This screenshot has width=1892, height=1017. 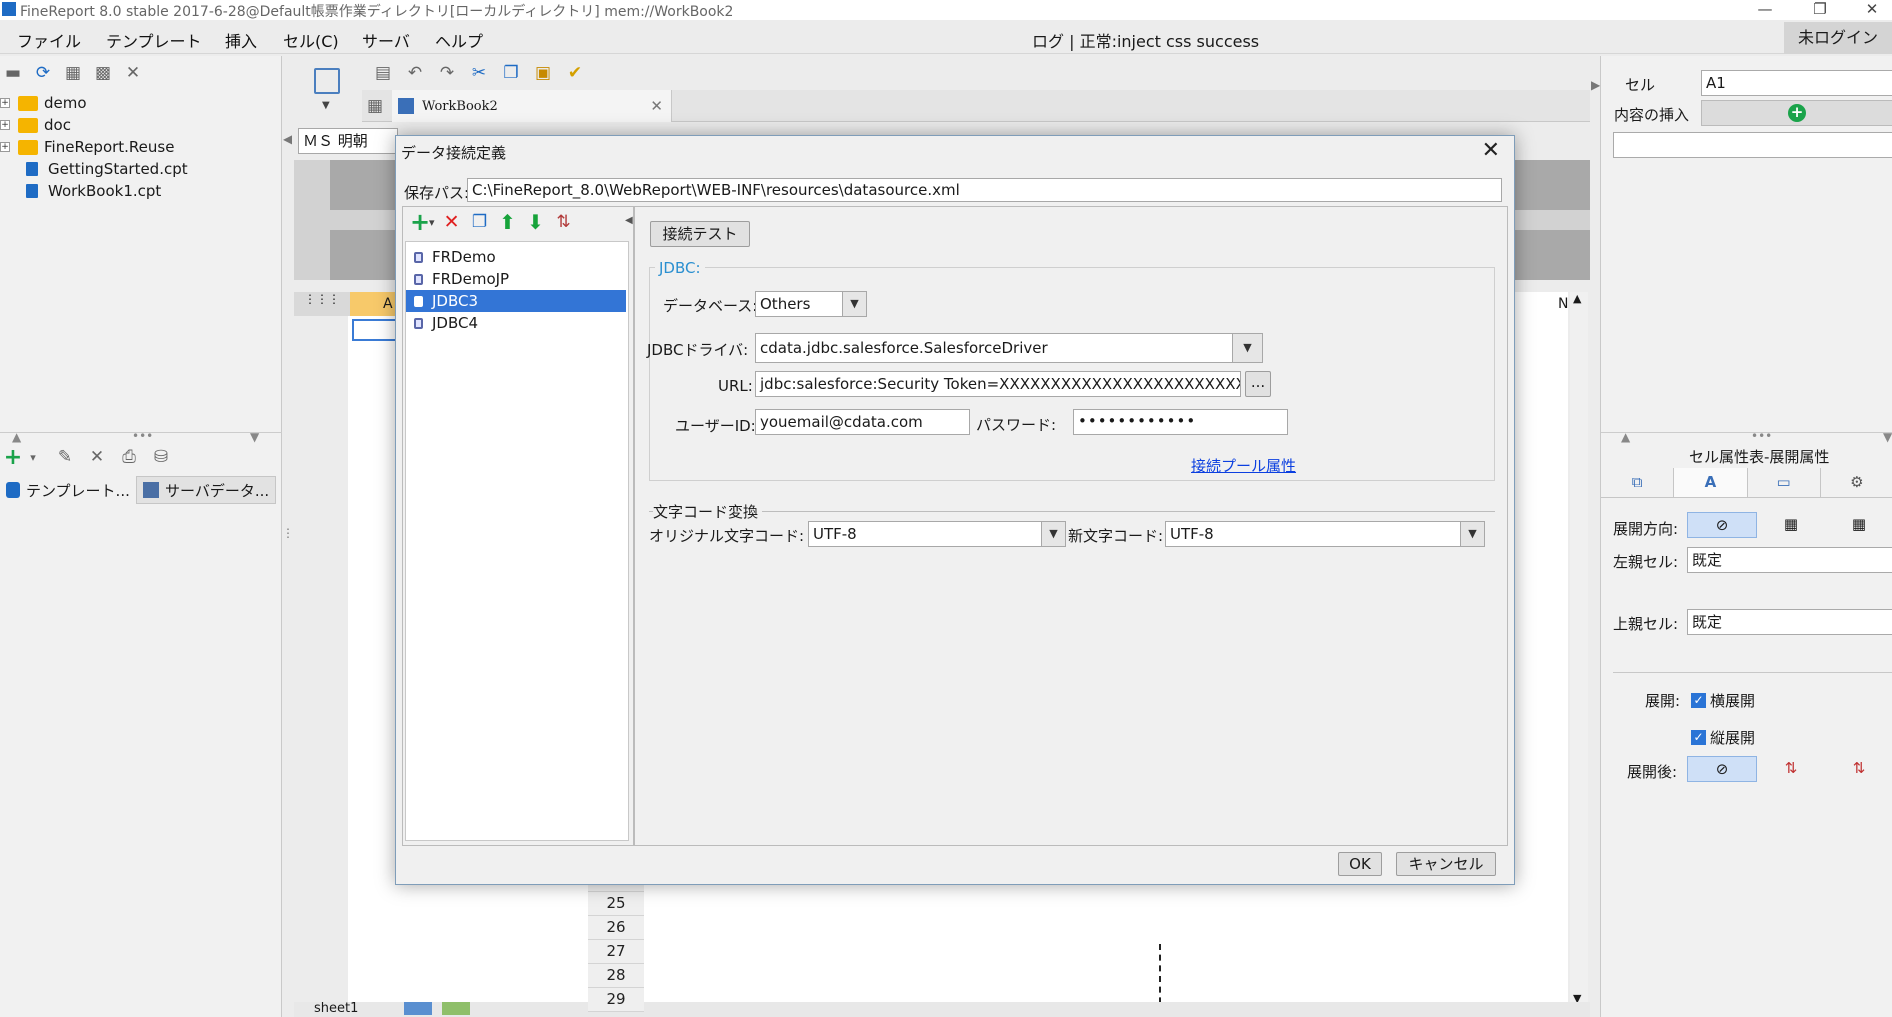 I want to click on preview-icon: ⎙, so click(x=129, y=457).